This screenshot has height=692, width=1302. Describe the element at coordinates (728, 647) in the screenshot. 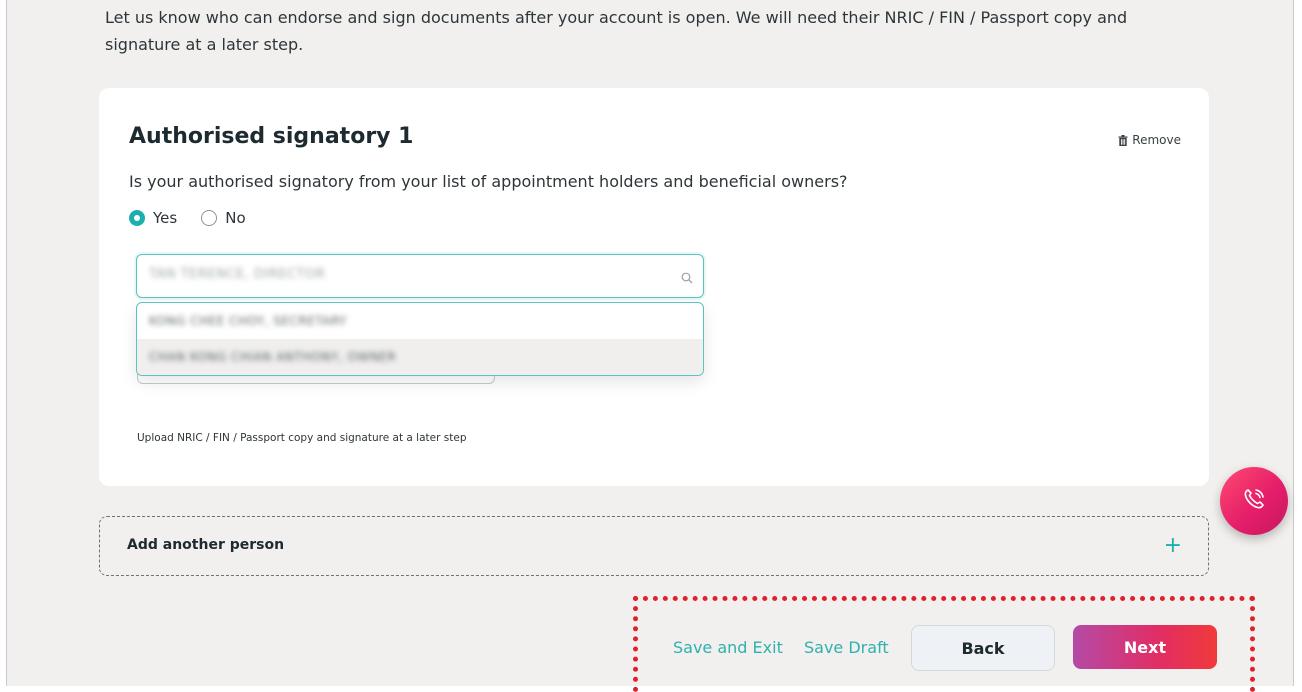

I see `save-and-exit-link: Save and Exit` at that location.